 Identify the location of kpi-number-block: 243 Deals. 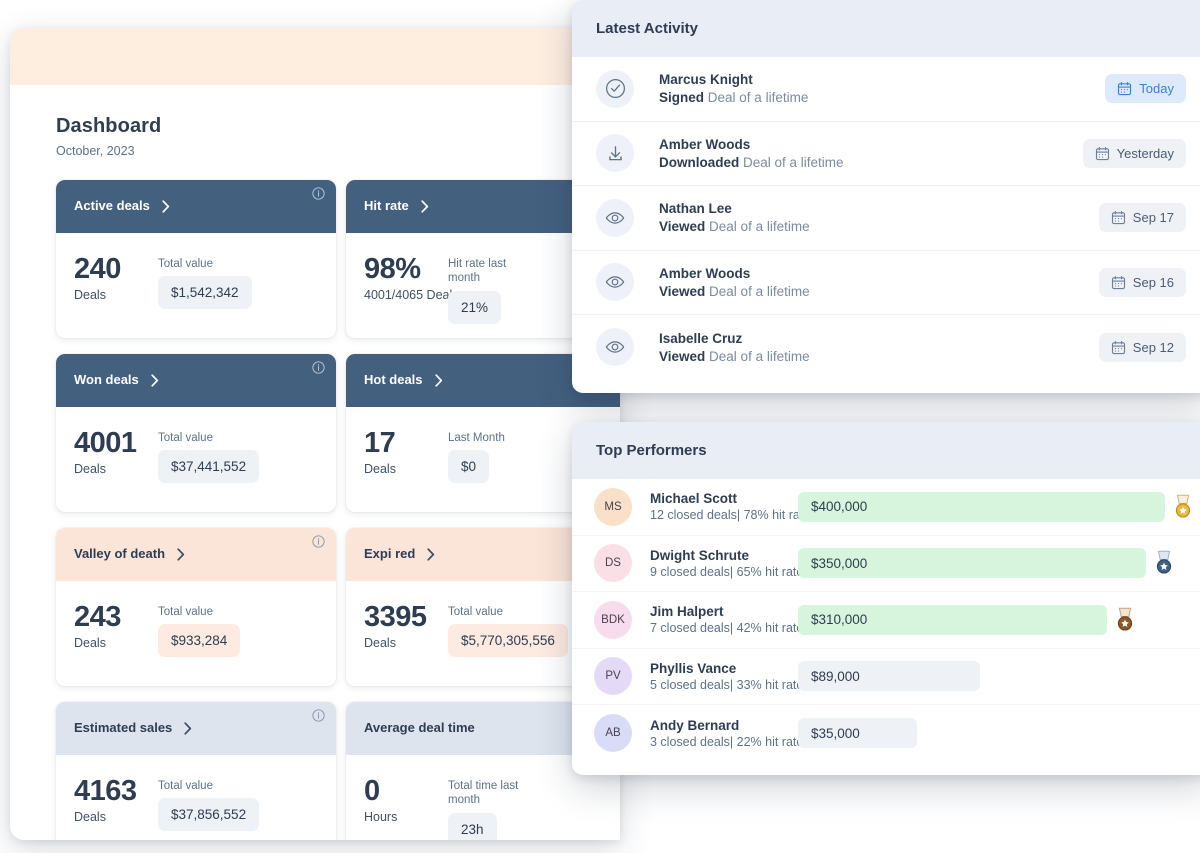
(116, 626).